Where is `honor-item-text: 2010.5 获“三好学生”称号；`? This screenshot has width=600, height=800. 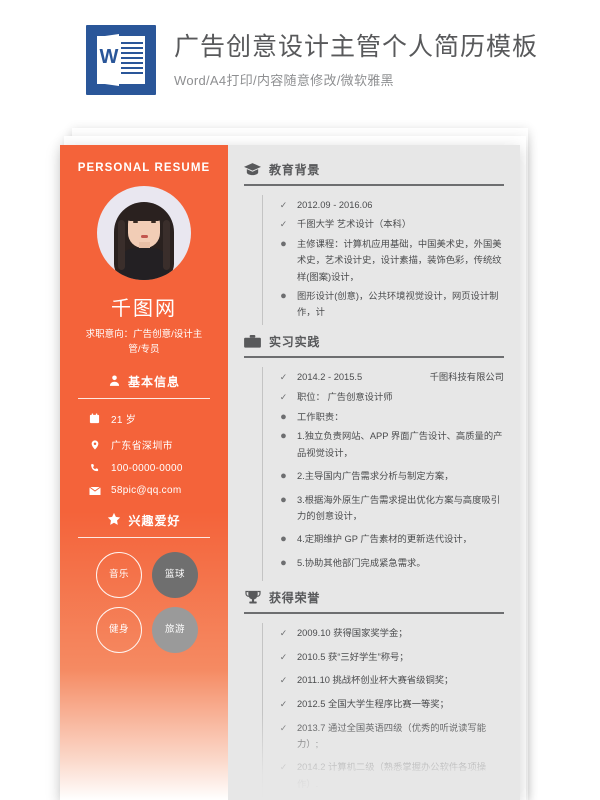
honor-item-text: 2010.5 获“三好学生”称号； is located at coordinates (353, 656).